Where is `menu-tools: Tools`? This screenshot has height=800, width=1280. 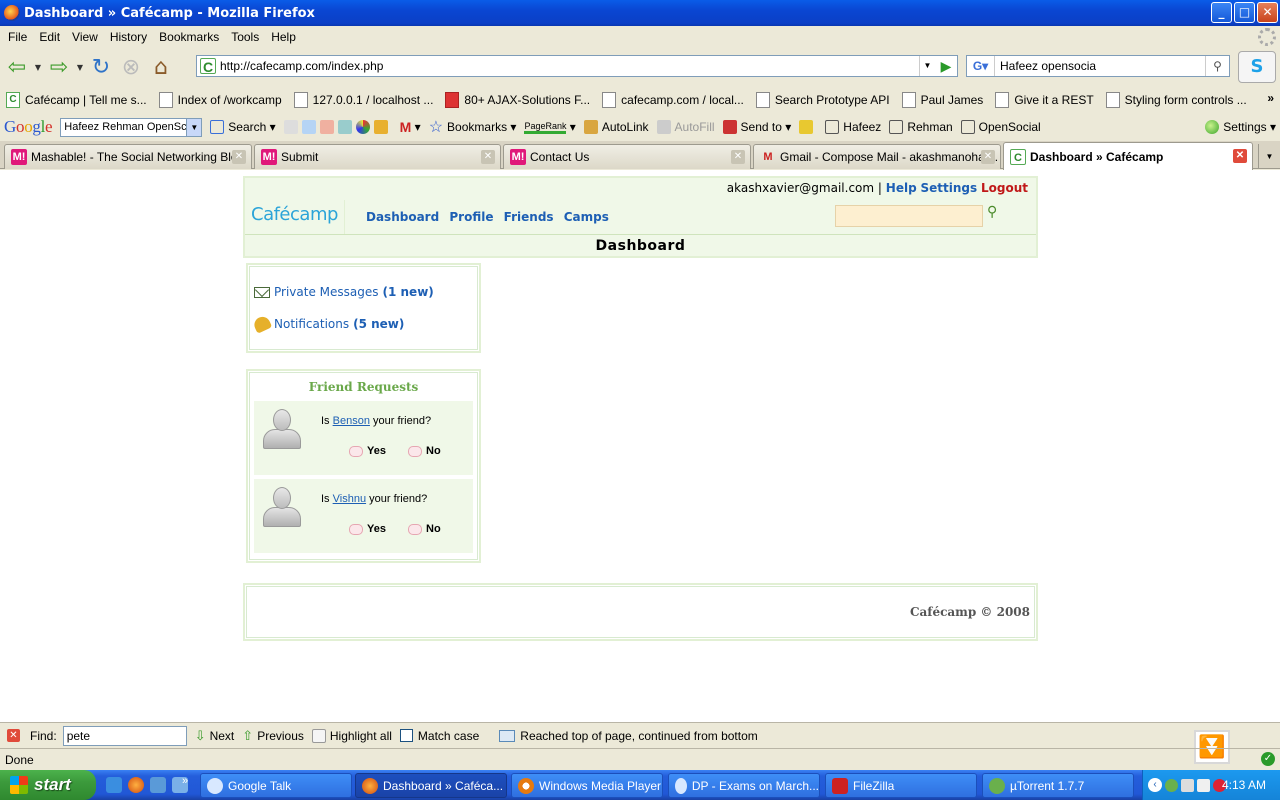 menu-tools: Tools is located at coordinates (245, 37).